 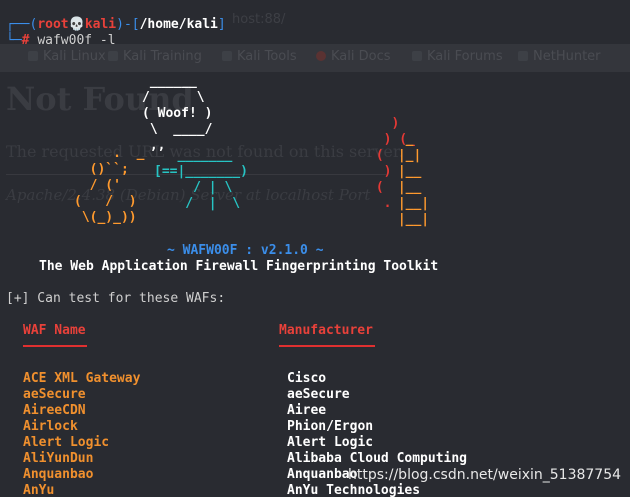 I want to click on waf-name-underline, so click(x=55, y=346).